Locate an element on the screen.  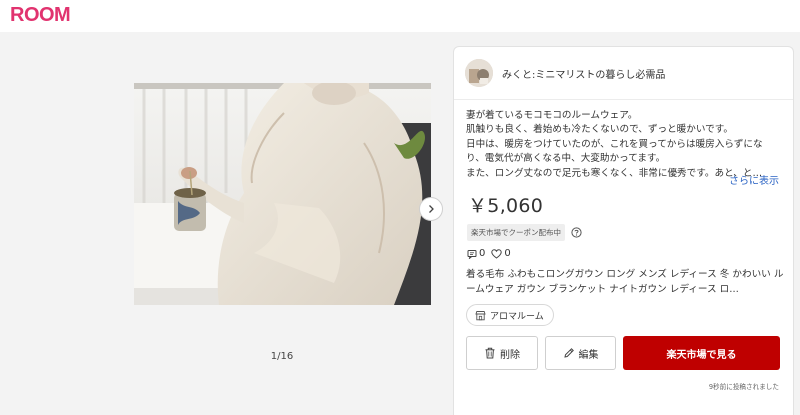
posted-time: 9秒前に投稿されました is located at coordinates (743, 387).